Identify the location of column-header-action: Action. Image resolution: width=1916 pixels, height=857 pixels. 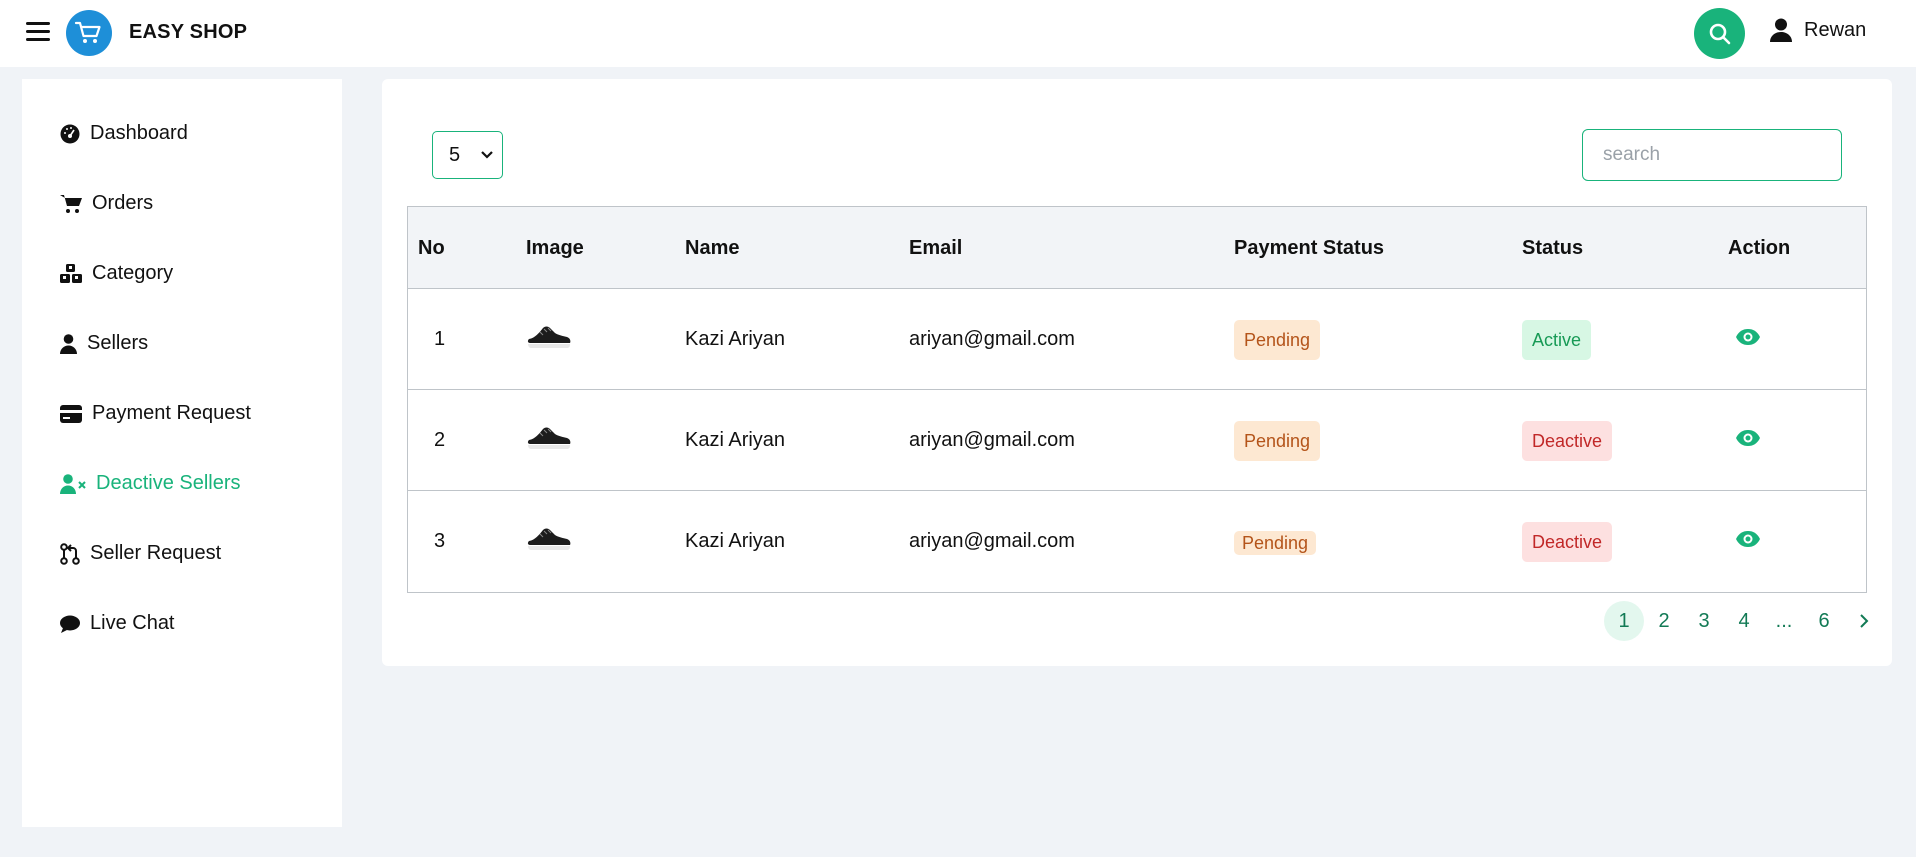
(1759, 248).